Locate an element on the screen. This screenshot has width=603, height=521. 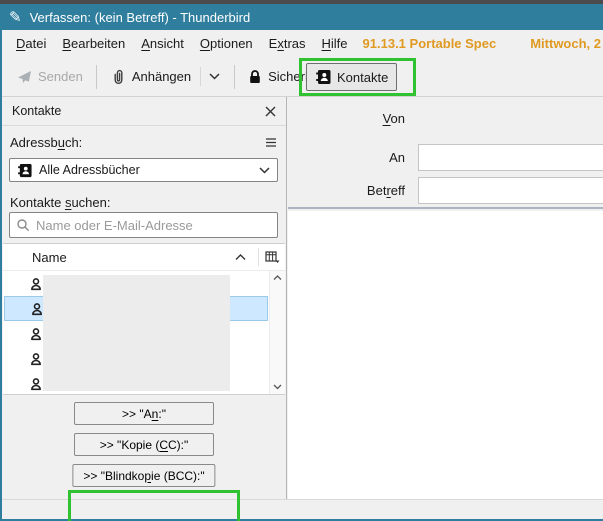
window-border-left is located at coordinates (1, 275).